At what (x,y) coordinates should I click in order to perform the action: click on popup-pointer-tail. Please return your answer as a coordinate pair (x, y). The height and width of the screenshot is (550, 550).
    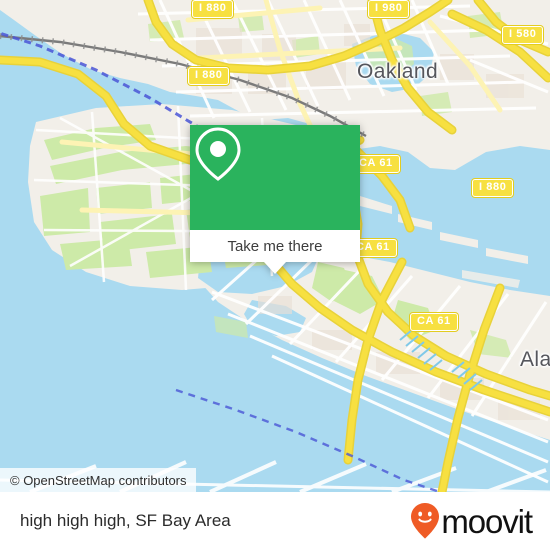
    Looking at the image, I should click on (275, 268).